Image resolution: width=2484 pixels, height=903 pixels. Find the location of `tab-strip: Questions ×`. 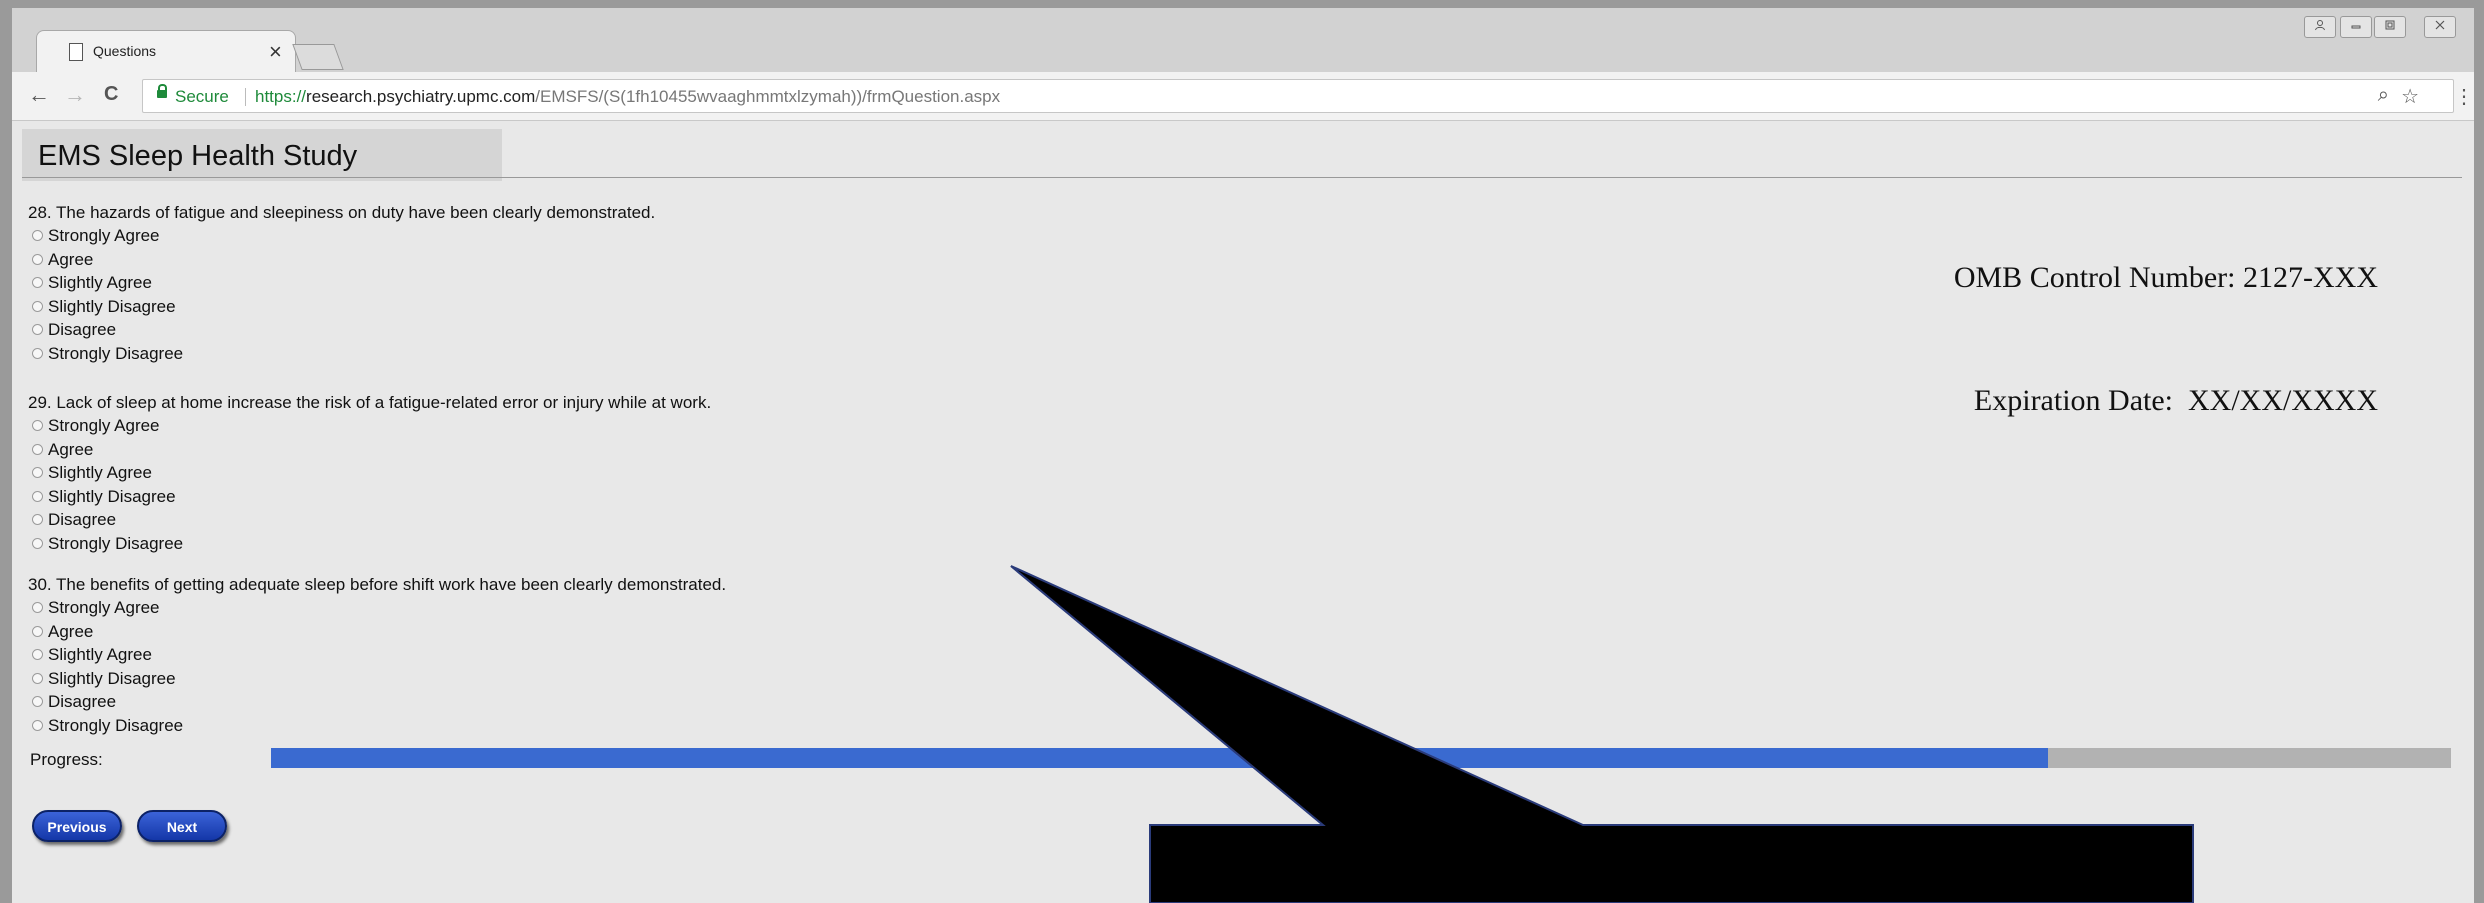

tab-strip: Questions × is located at coordinates (1243, 41).